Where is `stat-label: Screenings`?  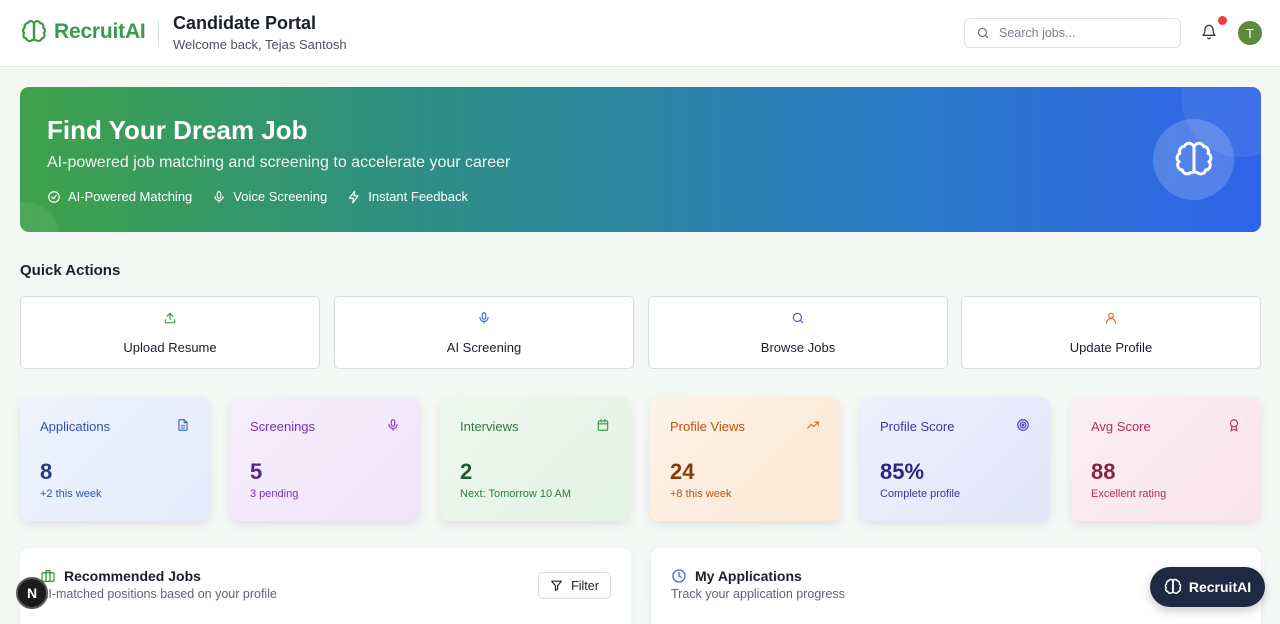
stat-label: Screenings is located at coordinates (283, 426).